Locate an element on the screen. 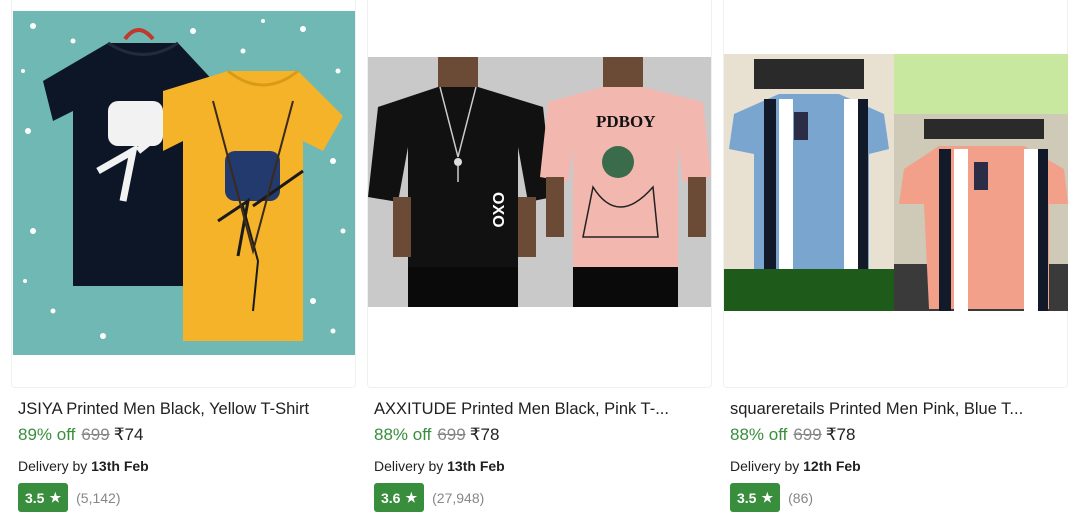 The width and height of the screenshot is (1075, 520). product-title: JSIYA Printed Men Black, Yellow T-Shirt is located at coordinates (185, 409).